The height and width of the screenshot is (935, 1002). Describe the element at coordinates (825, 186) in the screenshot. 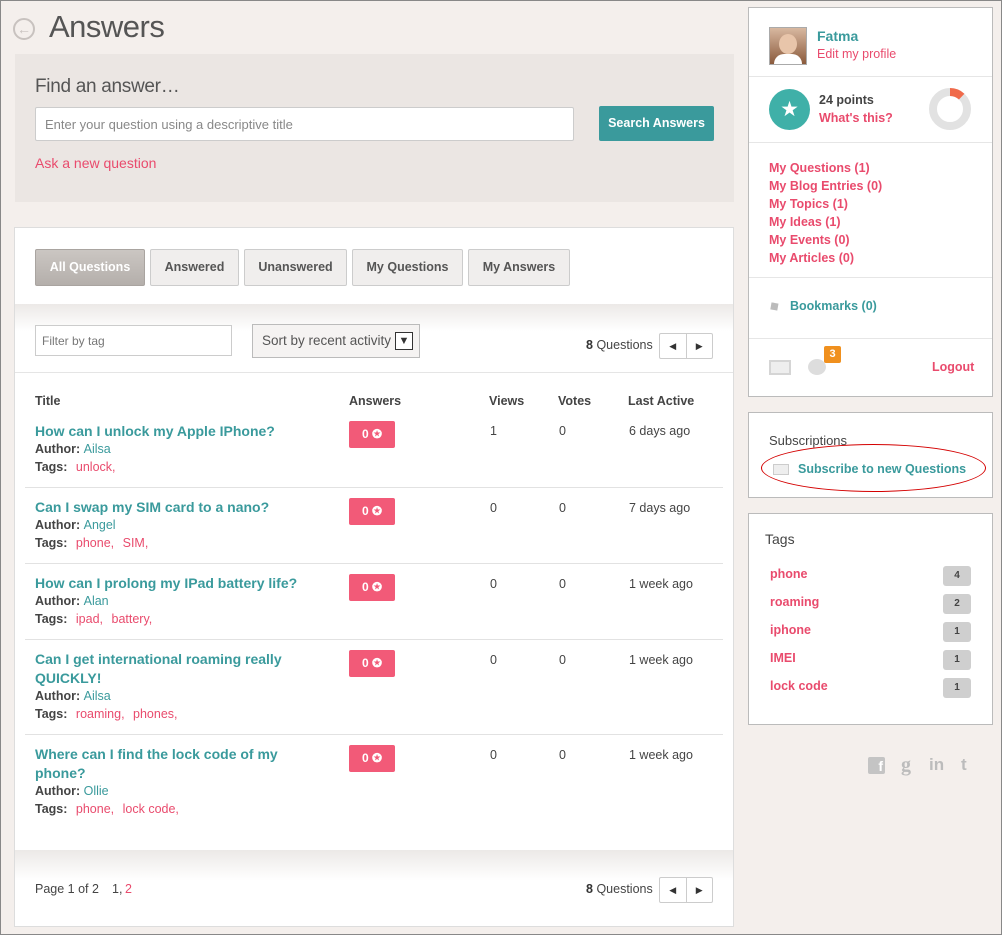

I see `my-blog-entries-link: My Blog Entries (0)` at that location.